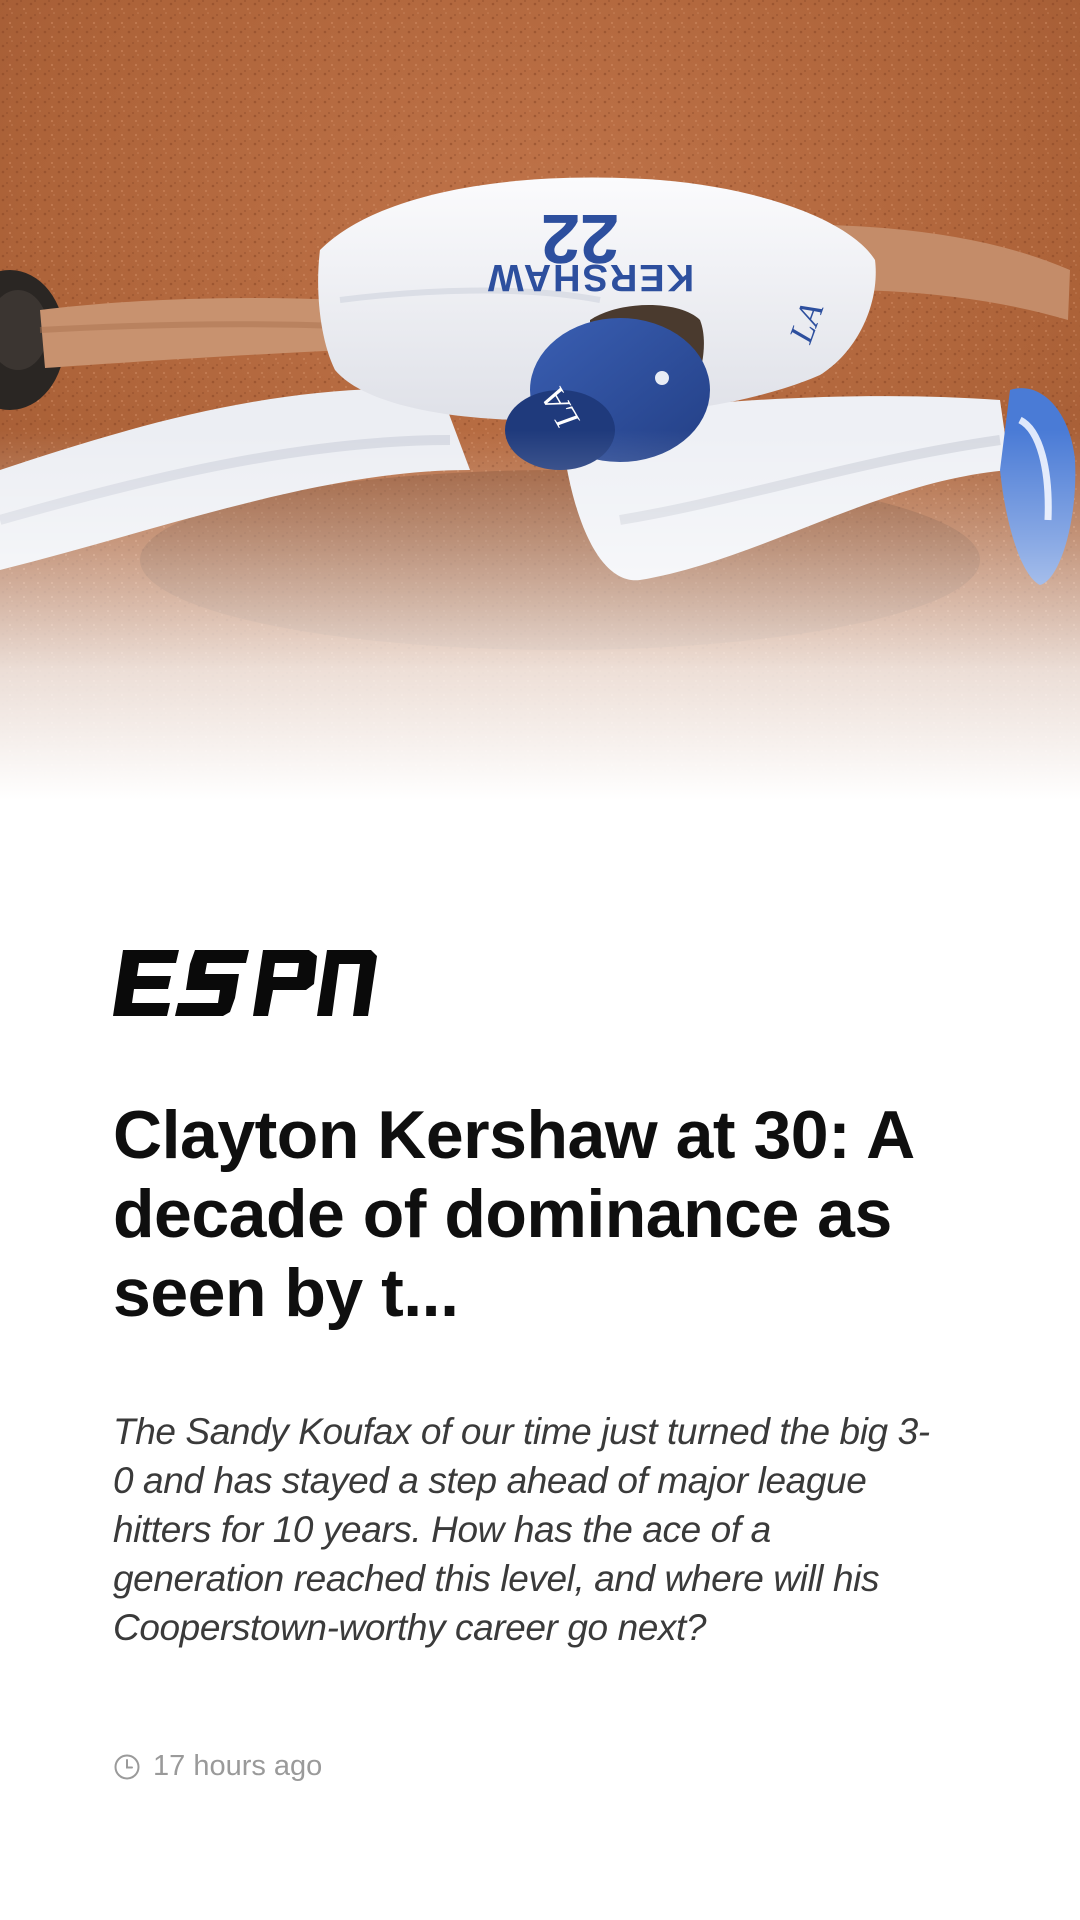  Describe the element at coordinates (127, 1766) in the screenshot. I see `clock-icon` at that location.